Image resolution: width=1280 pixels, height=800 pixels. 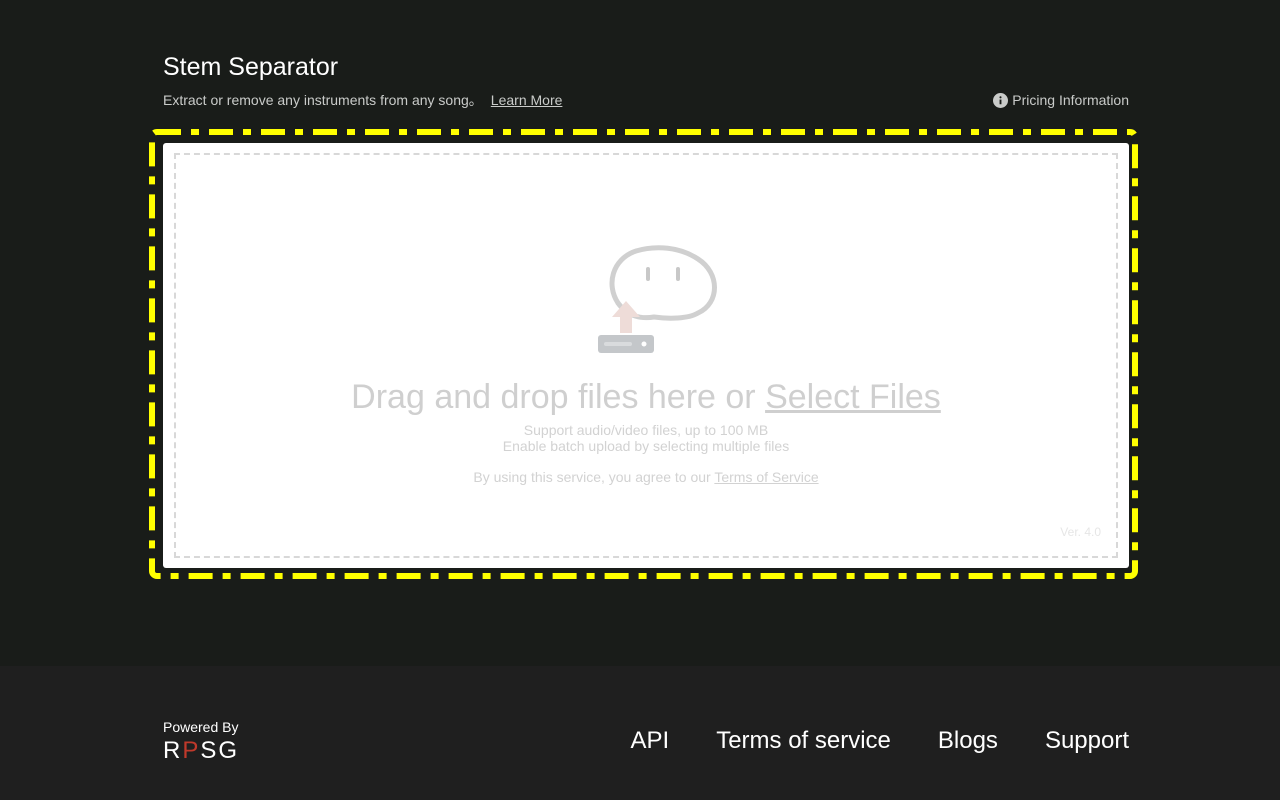 I want to click on drag-drop-text: Drag and drop files here or, so click(x=558, y=397).